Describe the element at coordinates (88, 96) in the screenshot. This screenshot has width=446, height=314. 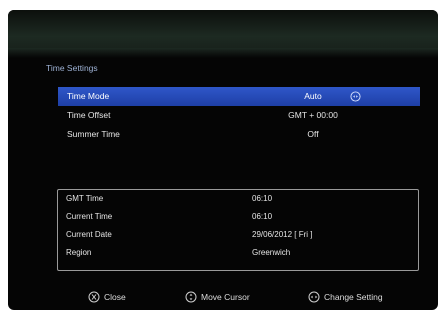
I see `setting-label: Time Mode` at that location.